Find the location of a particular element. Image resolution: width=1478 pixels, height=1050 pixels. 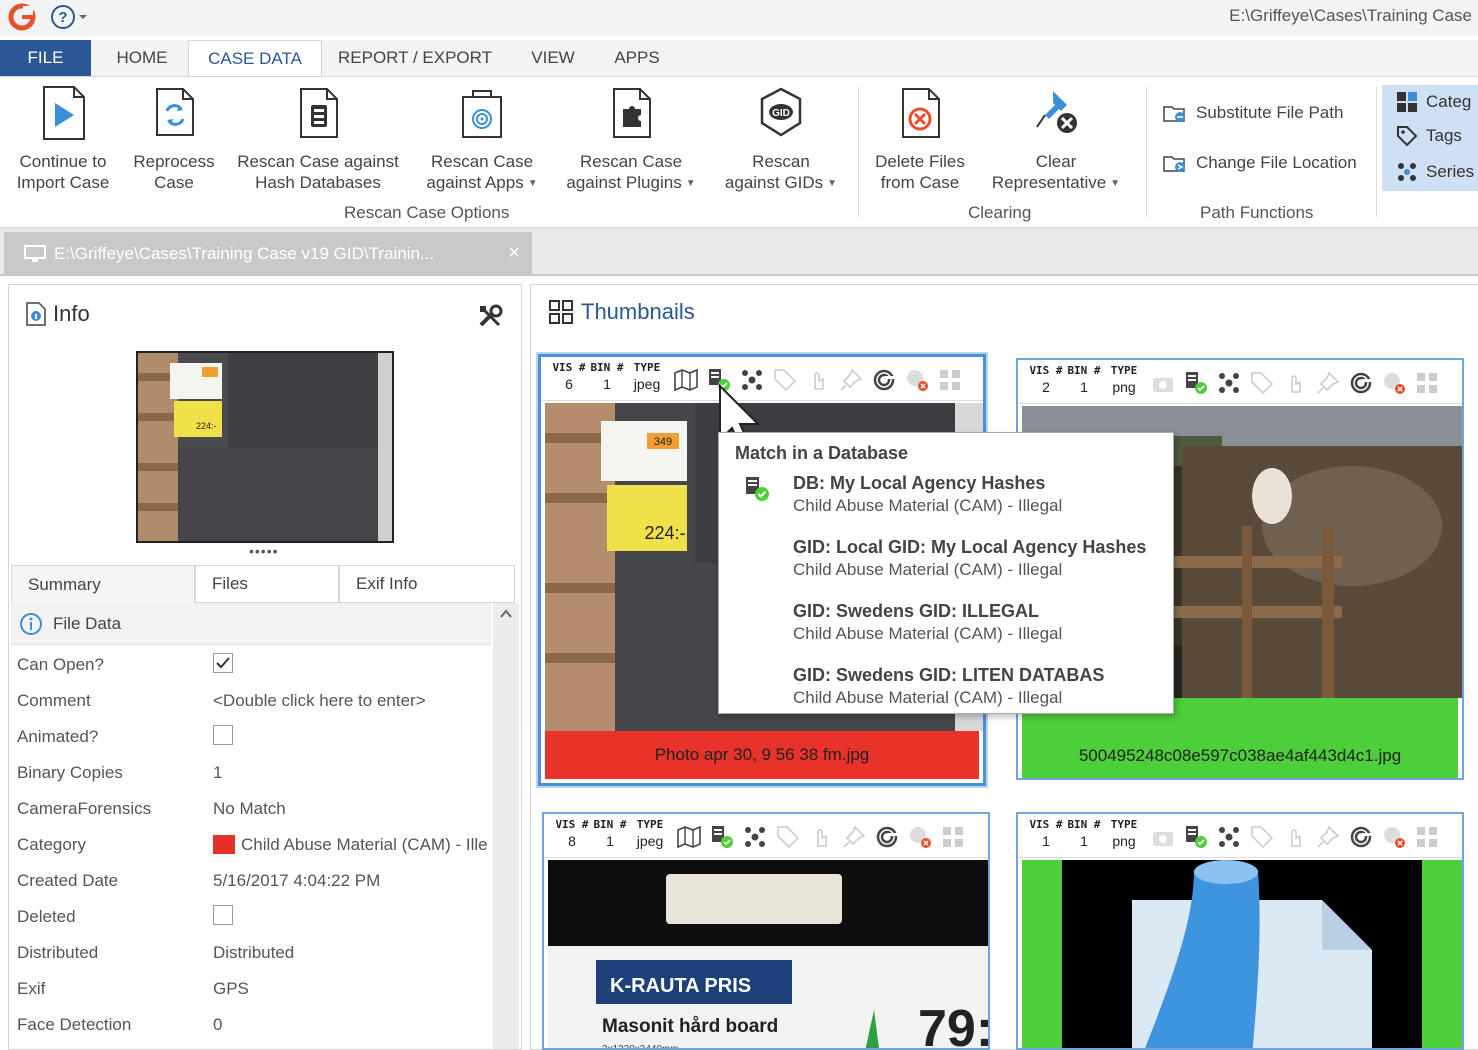

clear-representative-button: Clear Representative ▼ is located at coordinates (1056, 139).